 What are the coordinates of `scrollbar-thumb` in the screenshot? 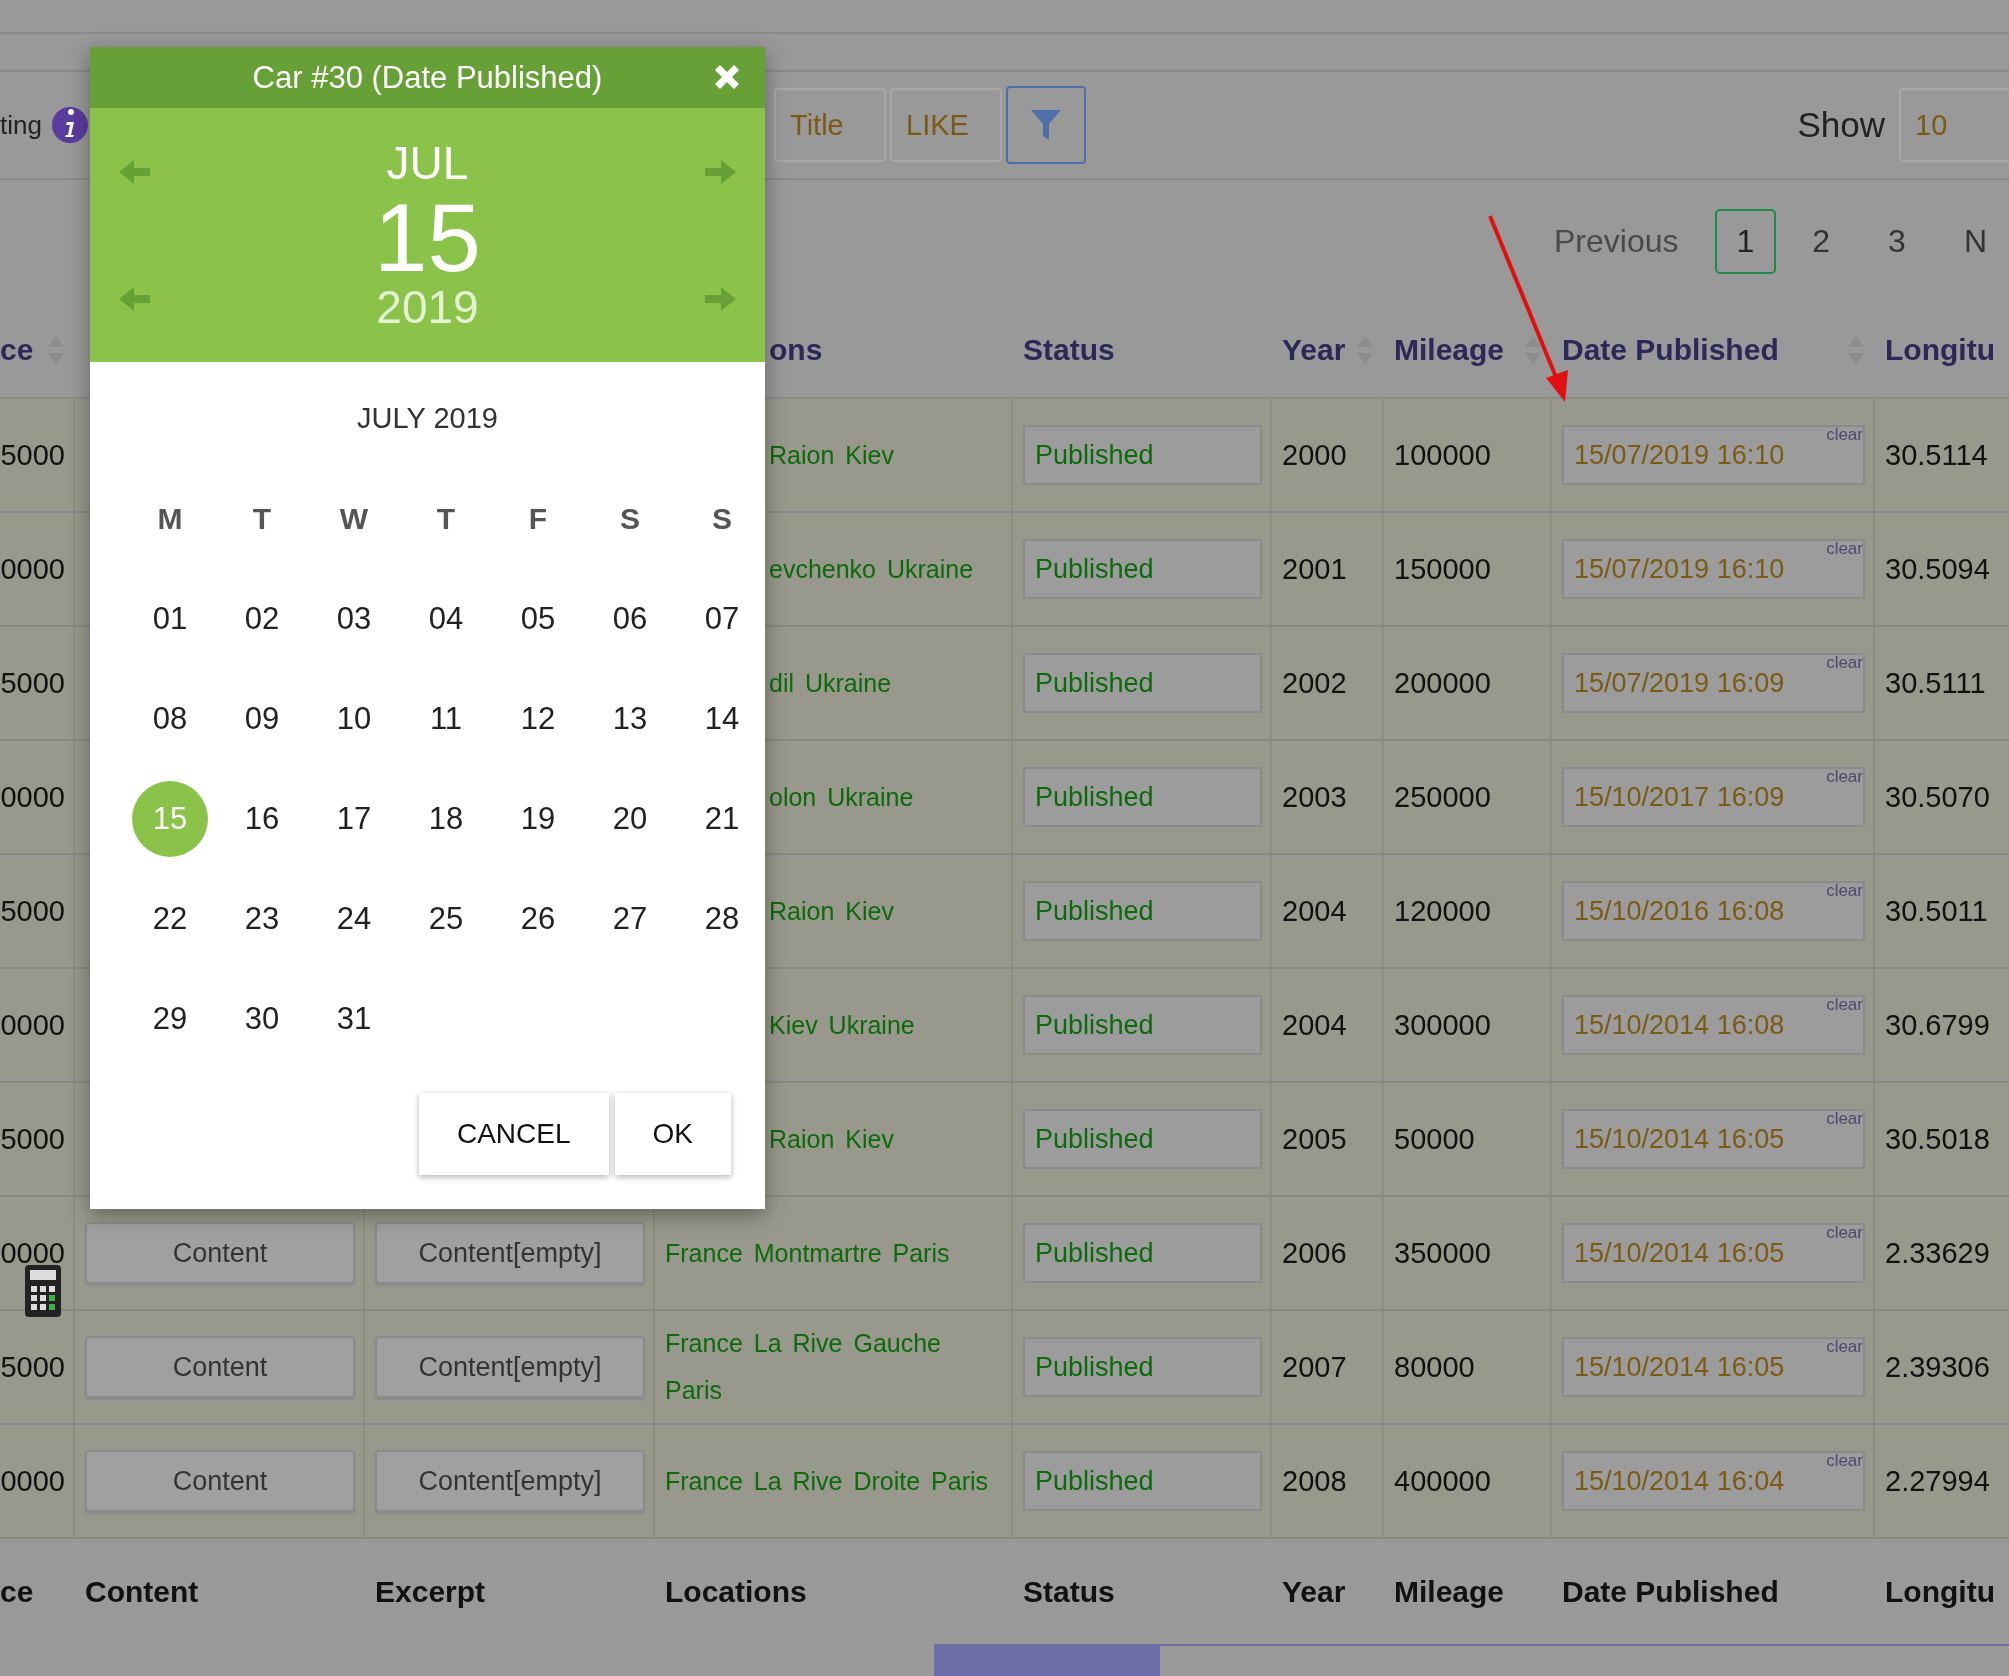 It's located at (1047, 1661).